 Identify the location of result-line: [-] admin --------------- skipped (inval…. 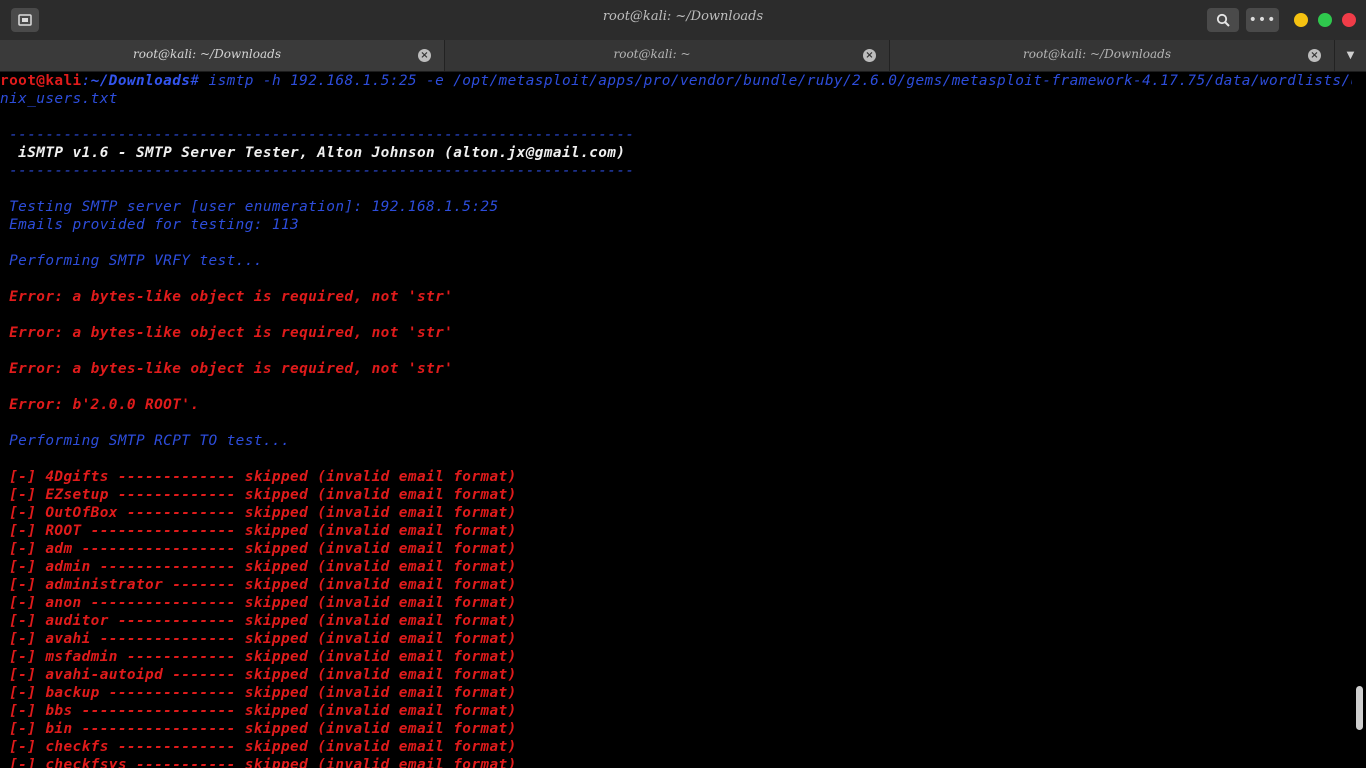
(258, 567).